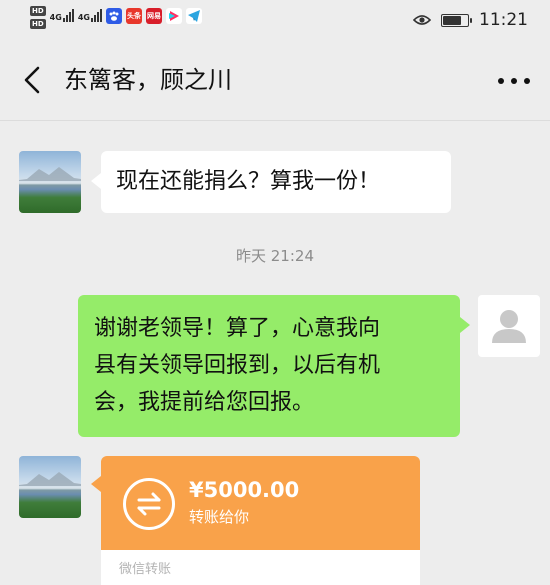 This screenshot has height=585, width=550. Describe the element at coordinates (248, 181) in the screenshot. I see `message-text: 现在还能捐么？算我一份！` at that location.